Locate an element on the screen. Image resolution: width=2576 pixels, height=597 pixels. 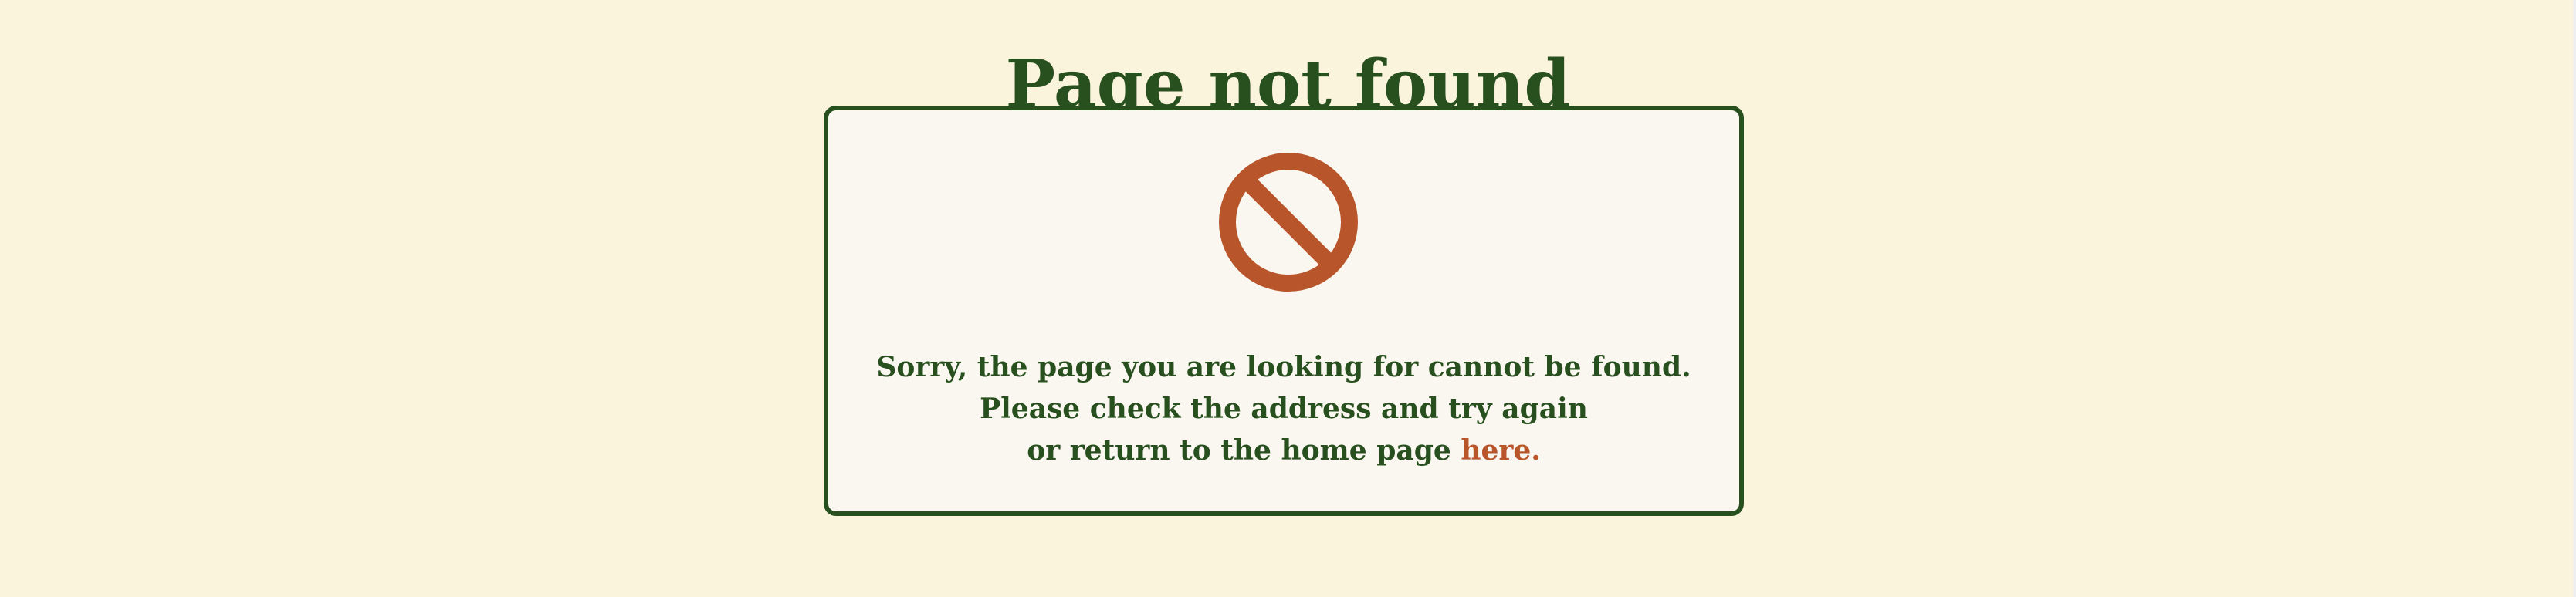
message-line-2: Please check the address and try again is located at coordinates (1284, 409).